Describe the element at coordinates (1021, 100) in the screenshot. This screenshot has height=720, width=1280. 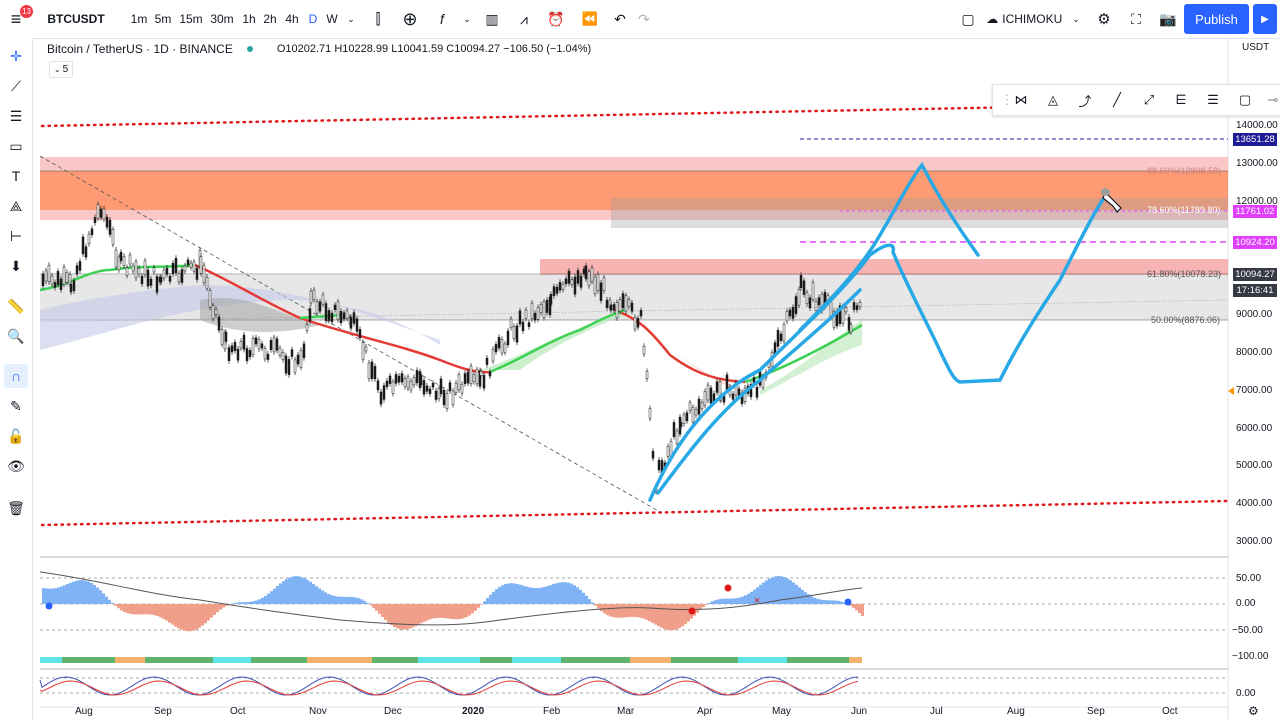
I see `xabcd-pattern-icon: ⋈` at that location.